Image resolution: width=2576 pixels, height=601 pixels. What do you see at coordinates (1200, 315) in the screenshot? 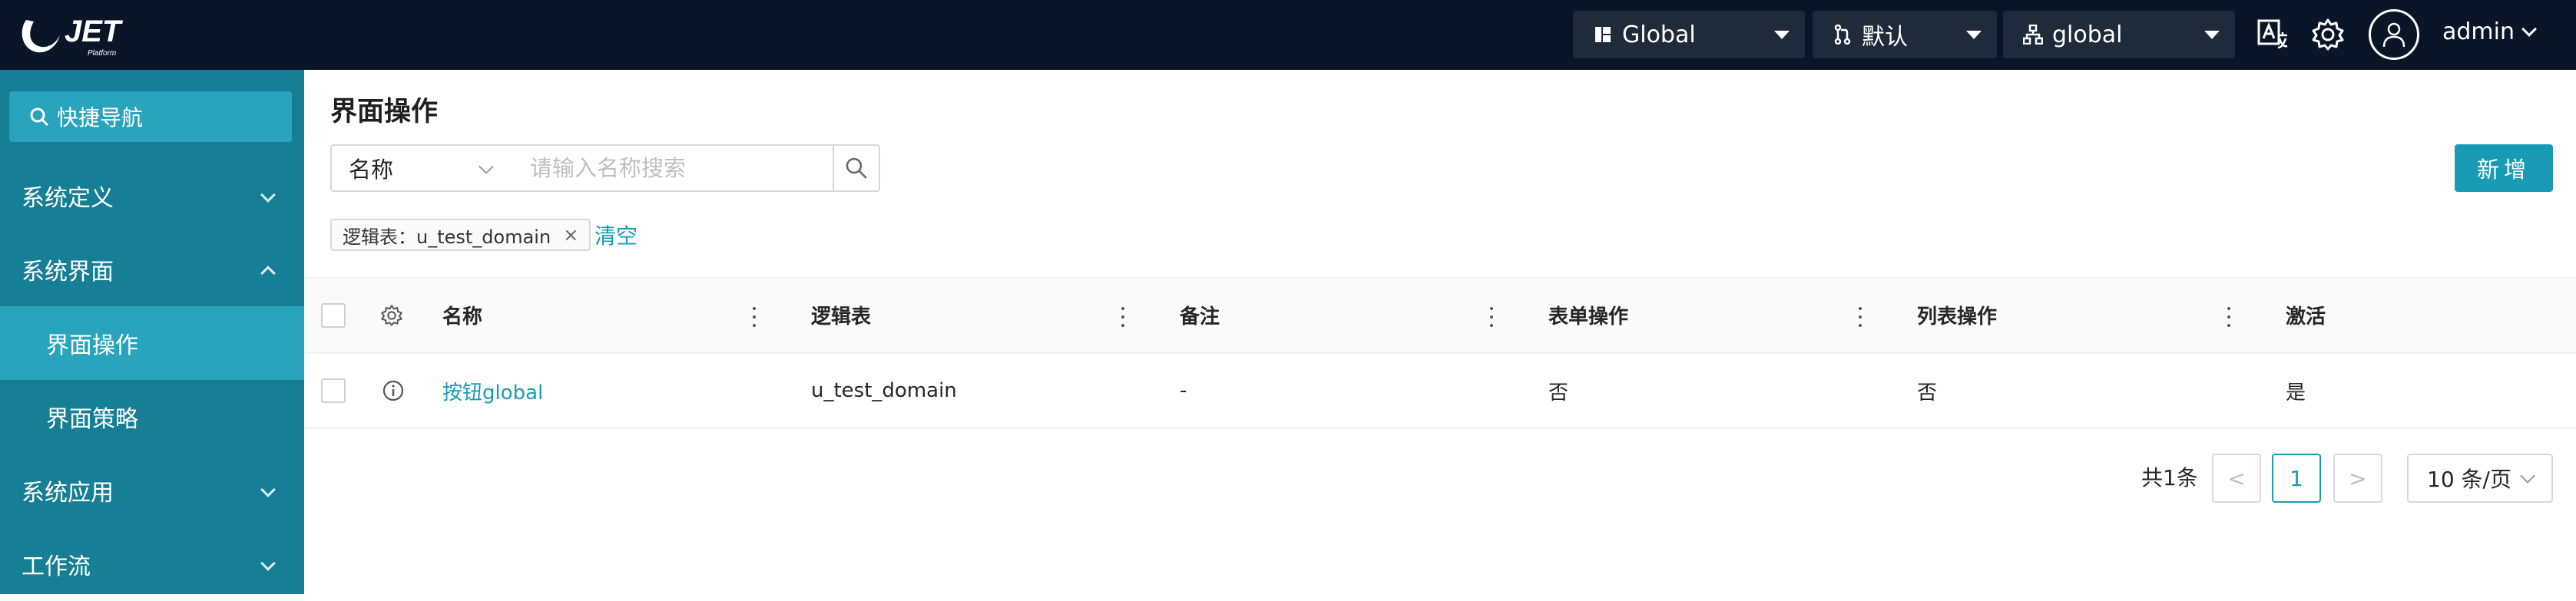
I see `column-header-remark: 备注` at bounding box center [1200, 315].